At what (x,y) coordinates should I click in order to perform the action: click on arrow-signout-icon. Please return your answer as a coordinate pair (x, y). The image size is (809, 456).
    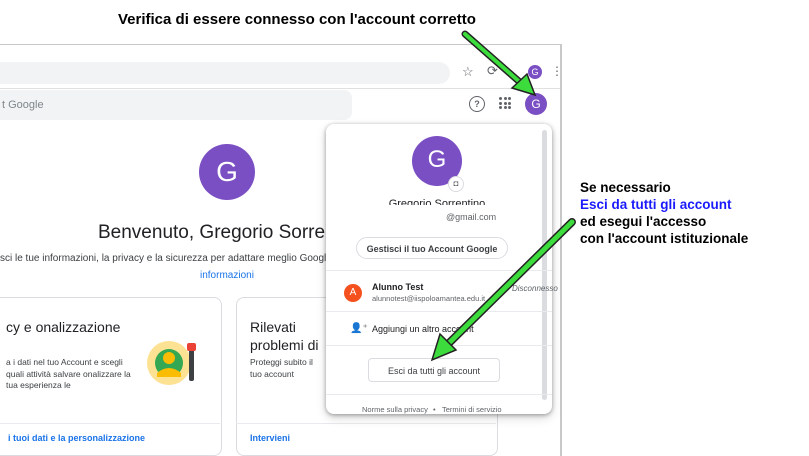
    Looking at the image, I should click on (503, 290).